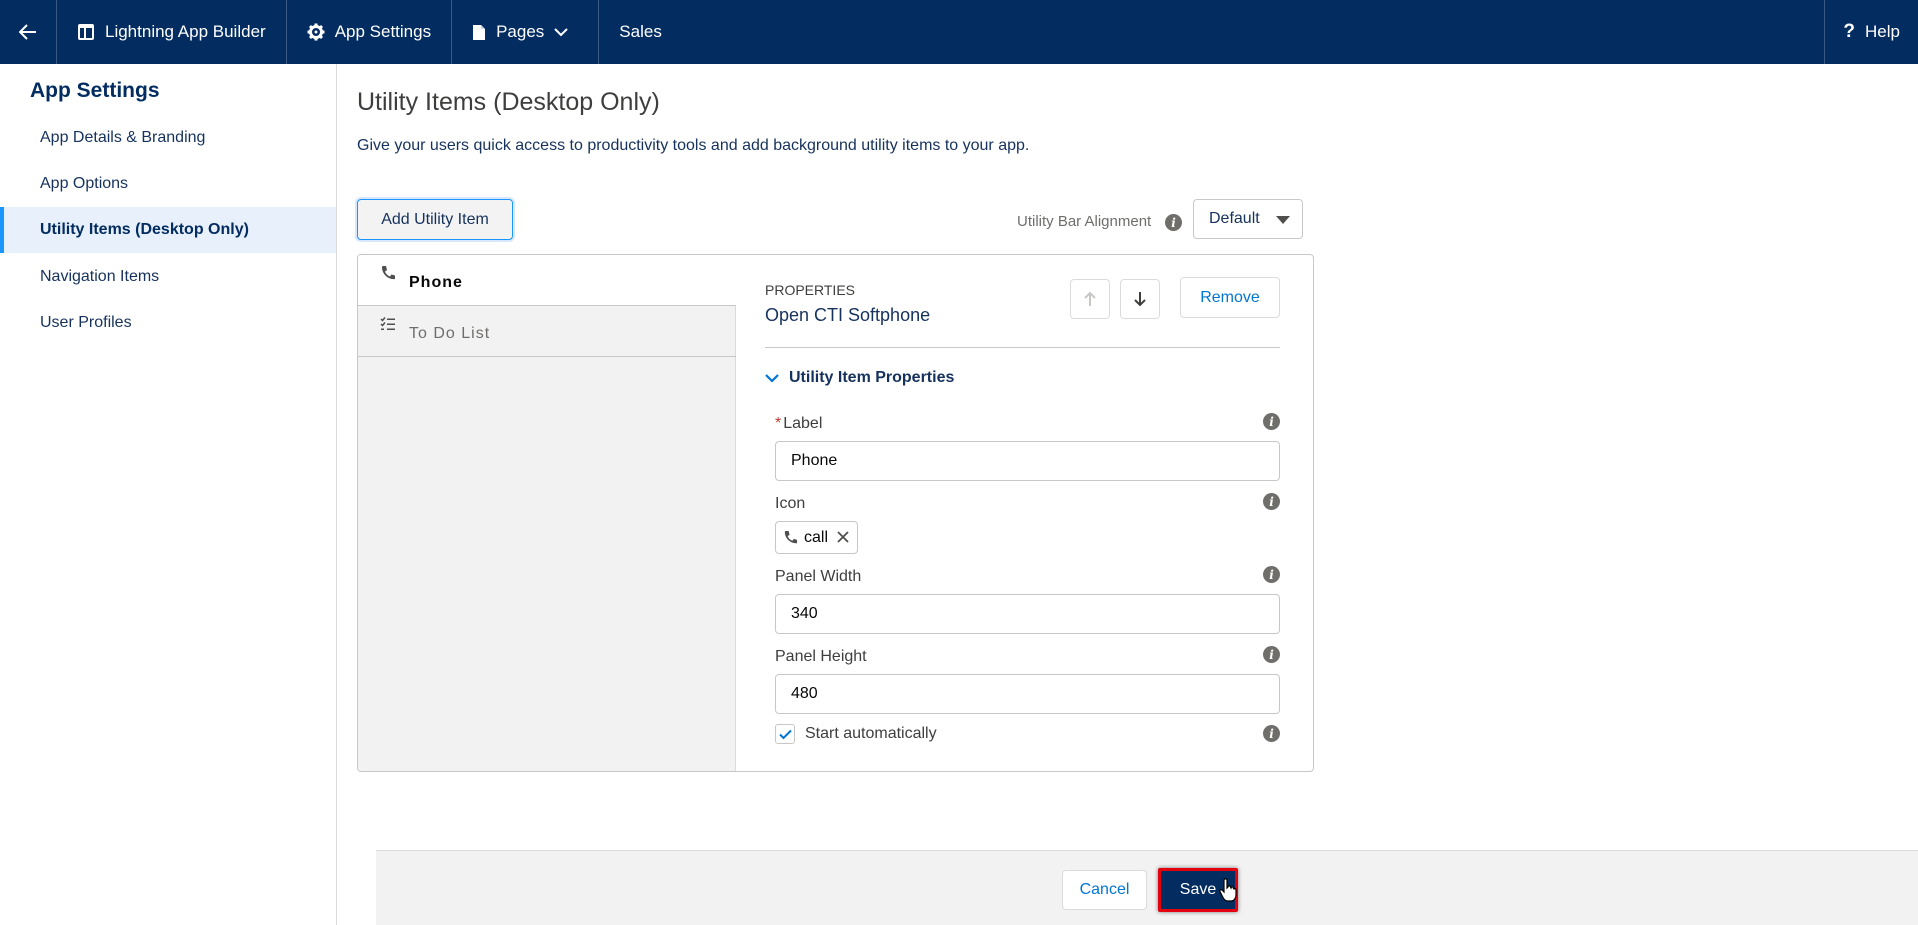 This screenshot has width=1918, height=925. I want to click on add-utility-item-button: Add Utility Item, so click(435, 219).